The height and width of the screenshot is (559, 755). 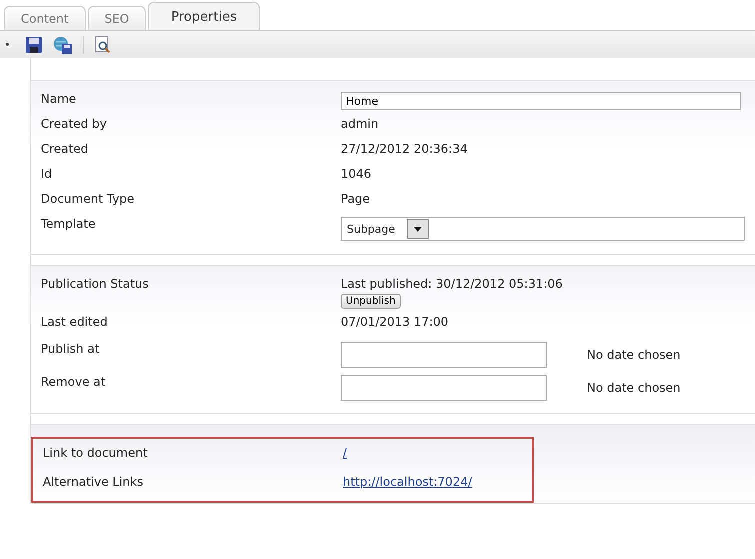 I want to click on field-label: Name, so click(x=59, y=99).